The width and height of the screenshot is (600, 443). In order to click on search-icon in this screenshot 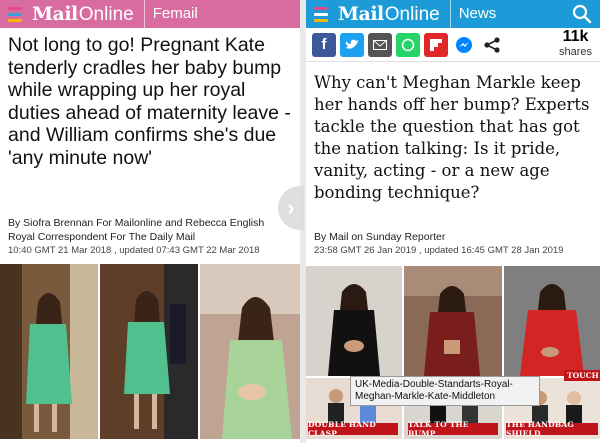, I will do `click(582, 14)`.